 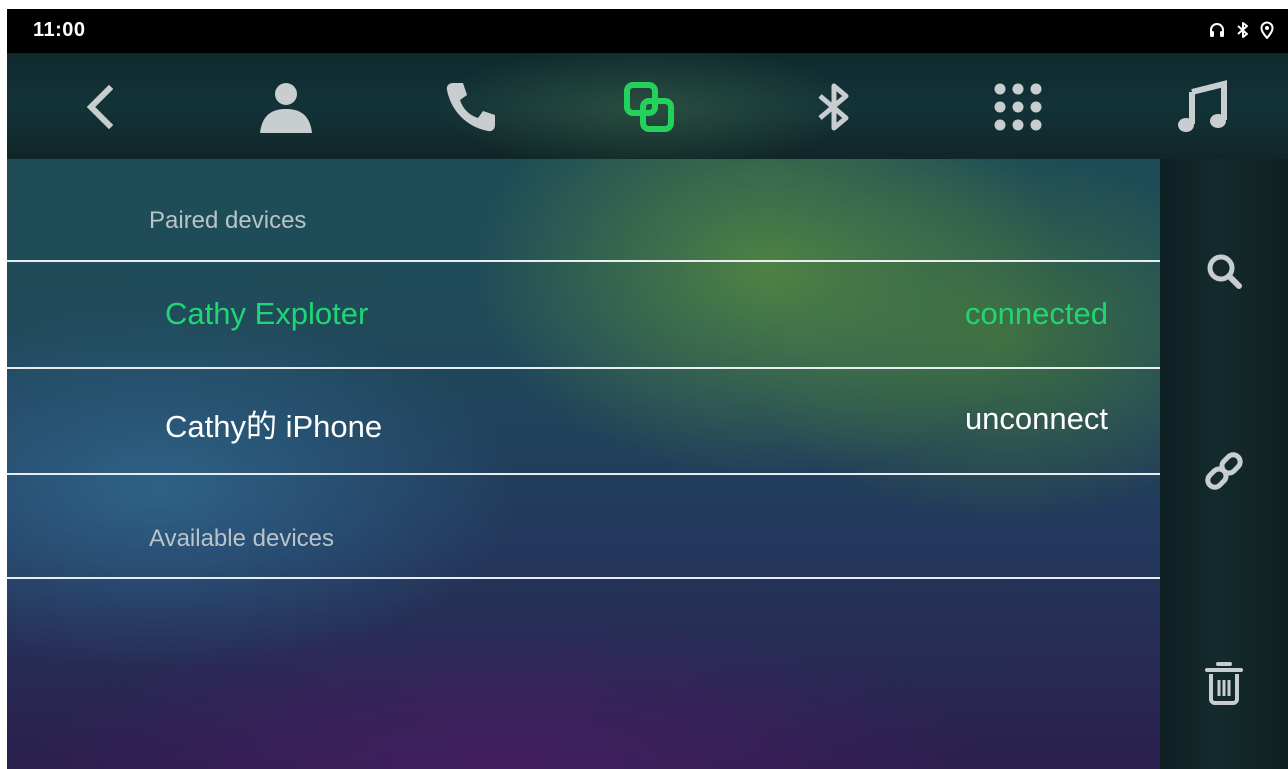 What do you see at coordinates (583, 421) in the screenshot?
I see `device-row-cathy-iphone: Cathy的 iPhone unconnect` at bounding box center [583, 421].